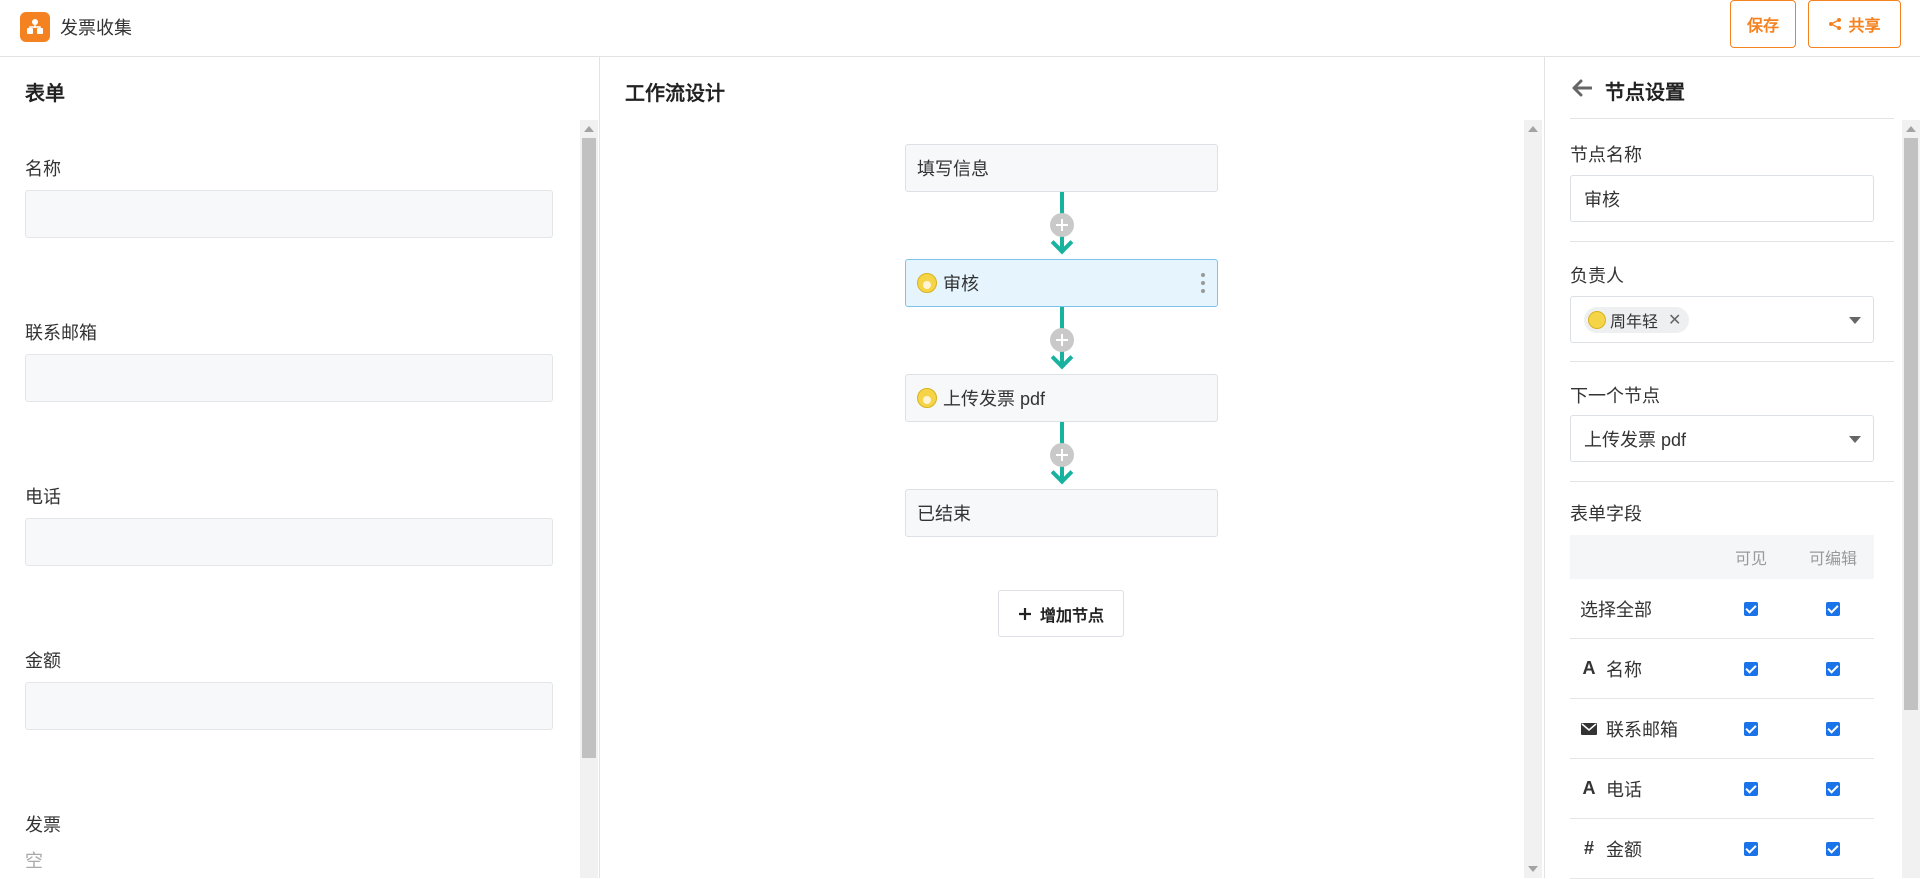 This screenshot has height=879, width=1920. What do you see at coordinates (961, 284) in the screenshot?
I see `node-label: 审核` at bounding box center [961, 284].